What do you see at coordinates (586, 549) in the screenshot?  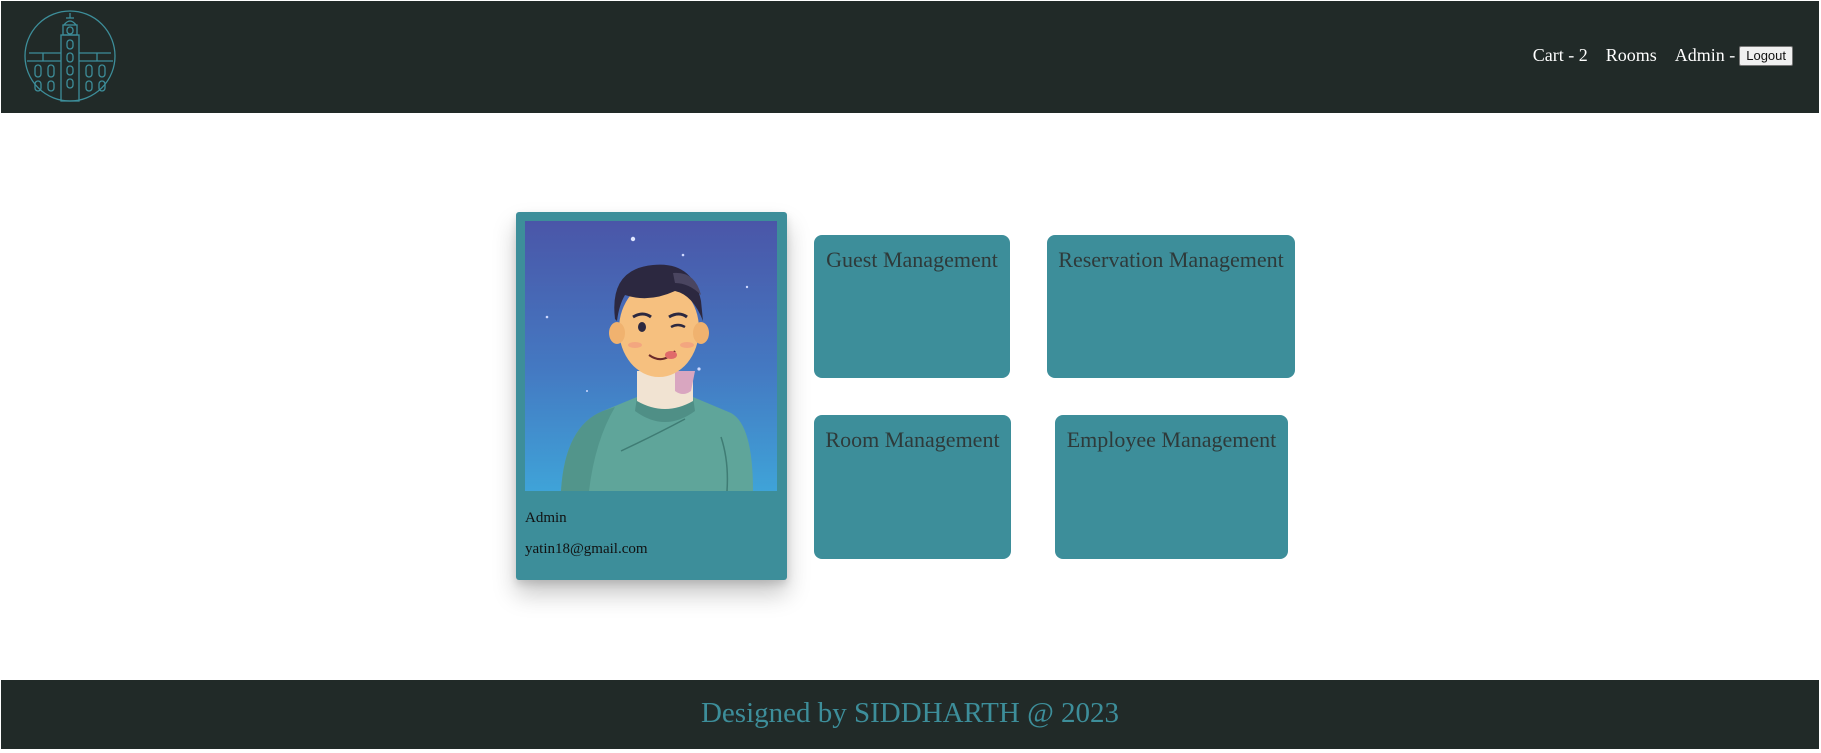 I see `profile-email: yatin18@gmail.com` at bounding box center [586, 549].